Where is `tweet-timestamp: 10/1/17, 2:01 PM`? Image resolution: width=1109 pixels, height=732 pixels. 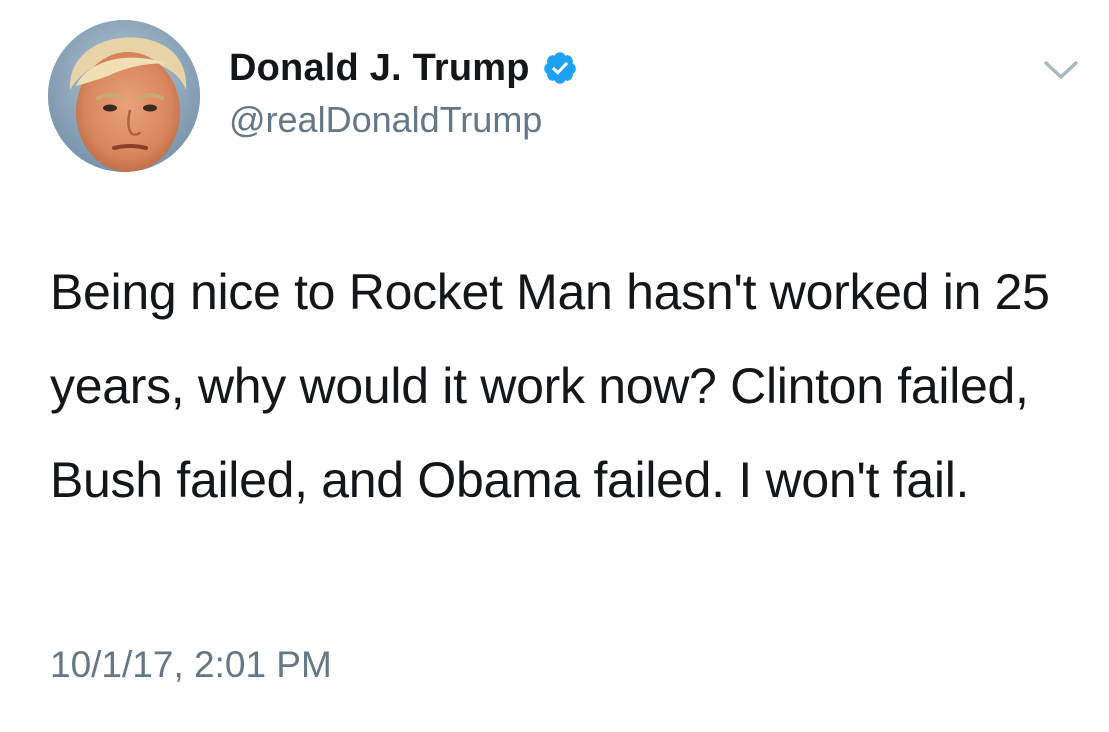
tweet-timestamp: 10/1/17, 2:01 PM is located at coordinates (191, 665).